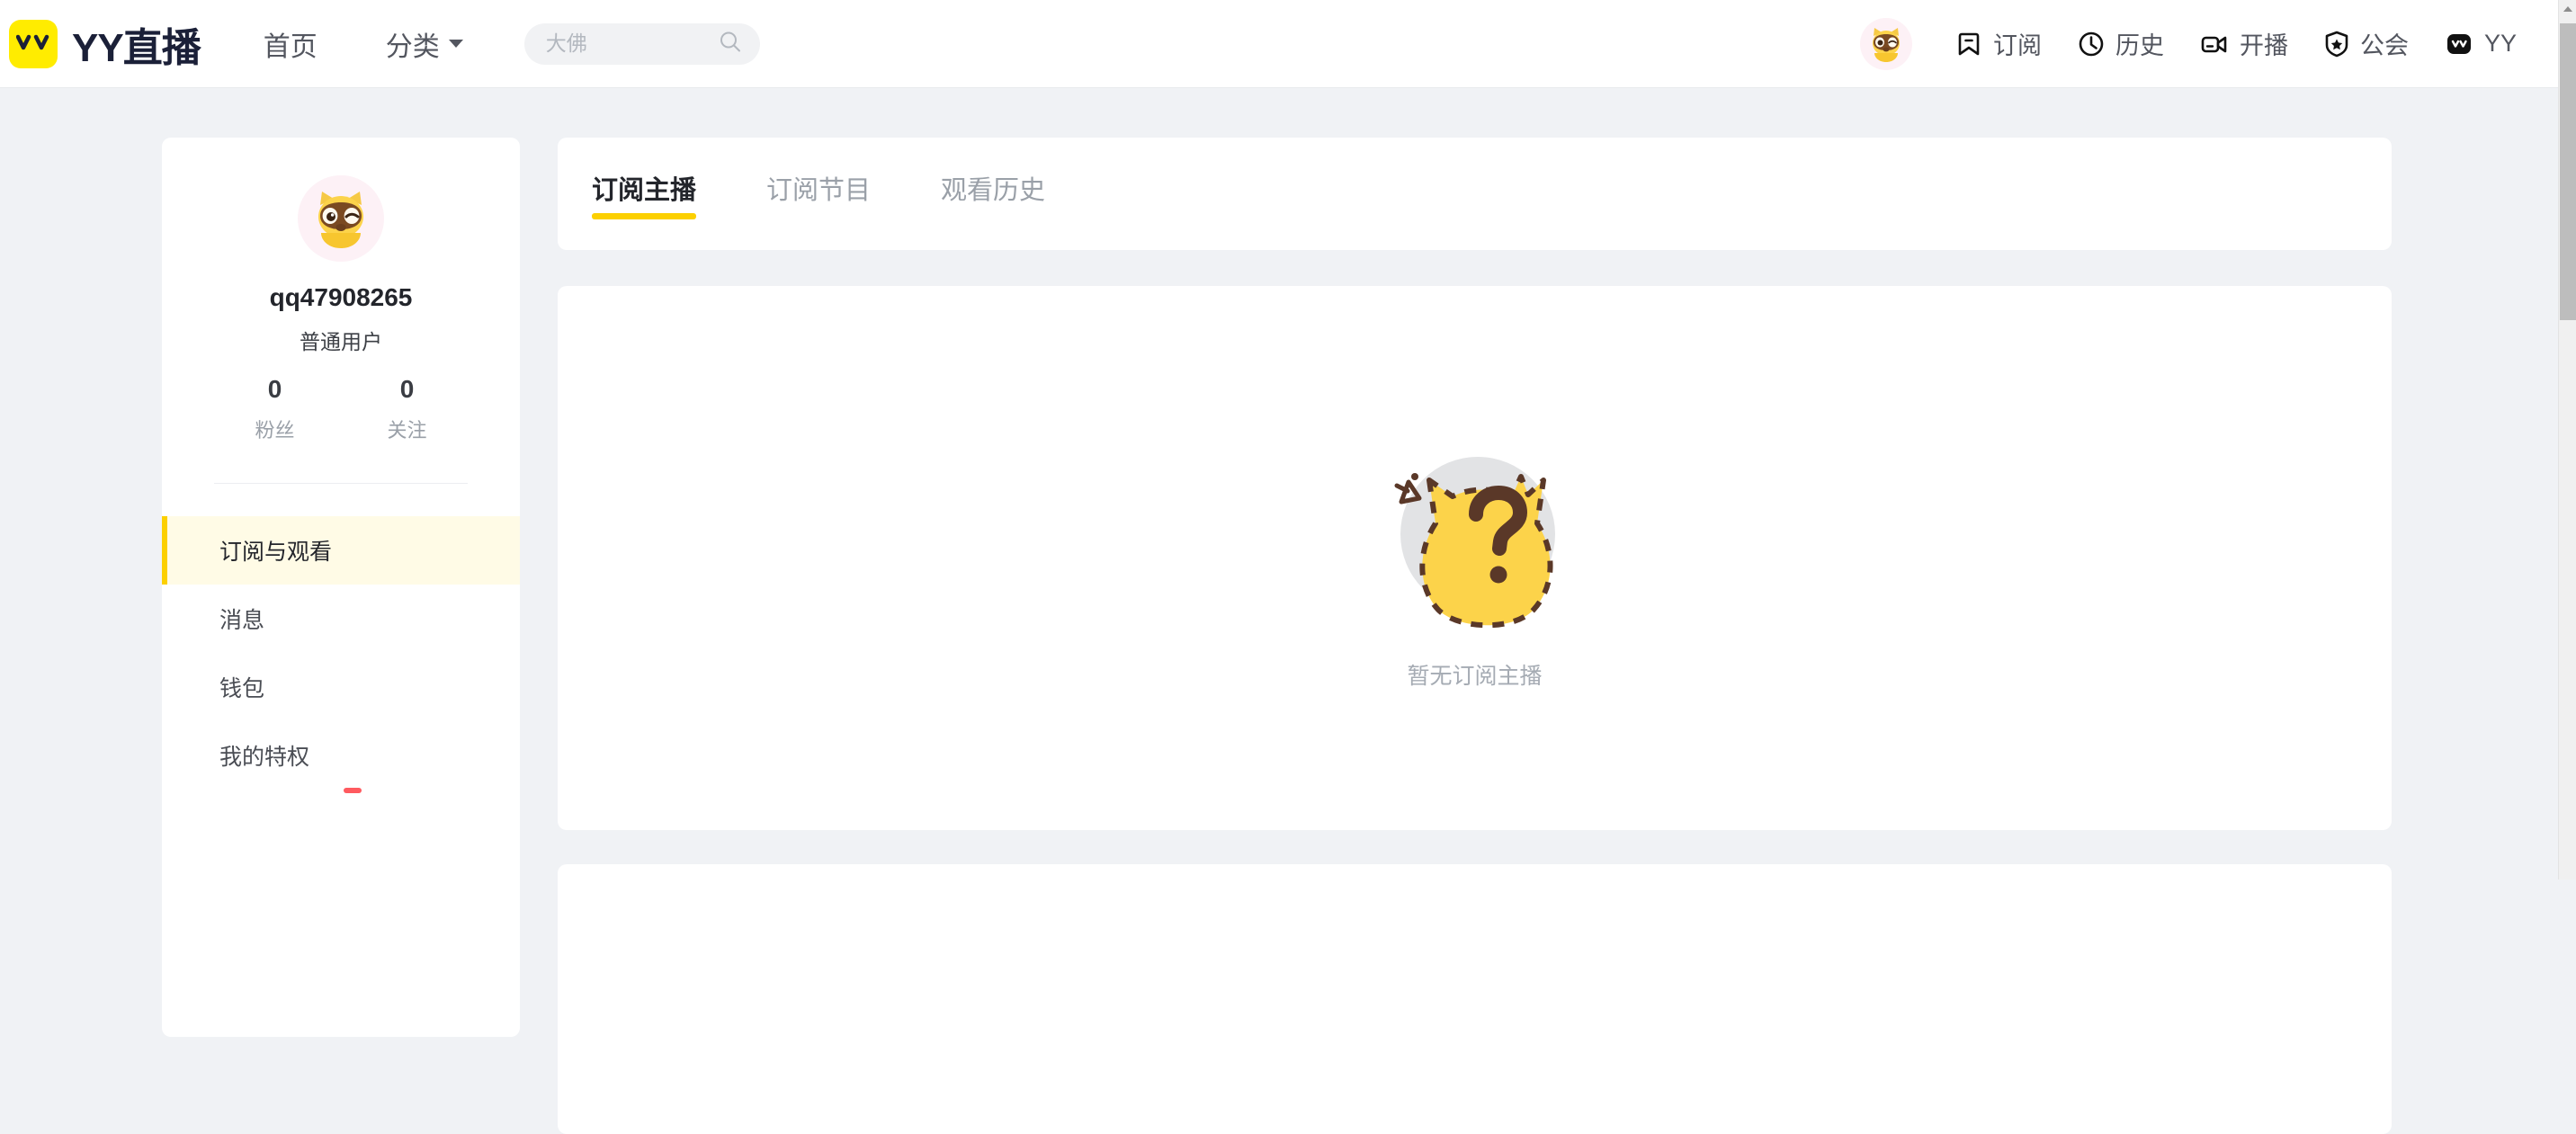  What do you see at coordinates (2091, 44) in the screenshot?
I see `clock-icon` at bounding box center [2091, 44].